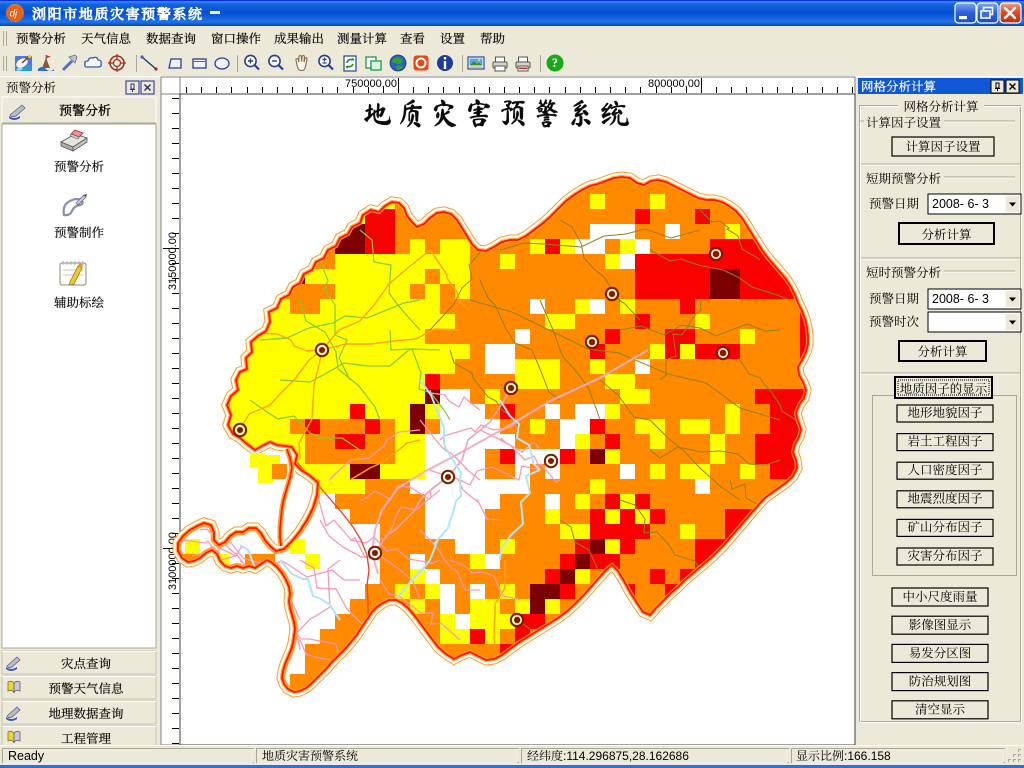  What do you see at coordinates (173, 261) in the screenshot?
I see `svg-text: 3150000.00` at bounding box center [173, 261].